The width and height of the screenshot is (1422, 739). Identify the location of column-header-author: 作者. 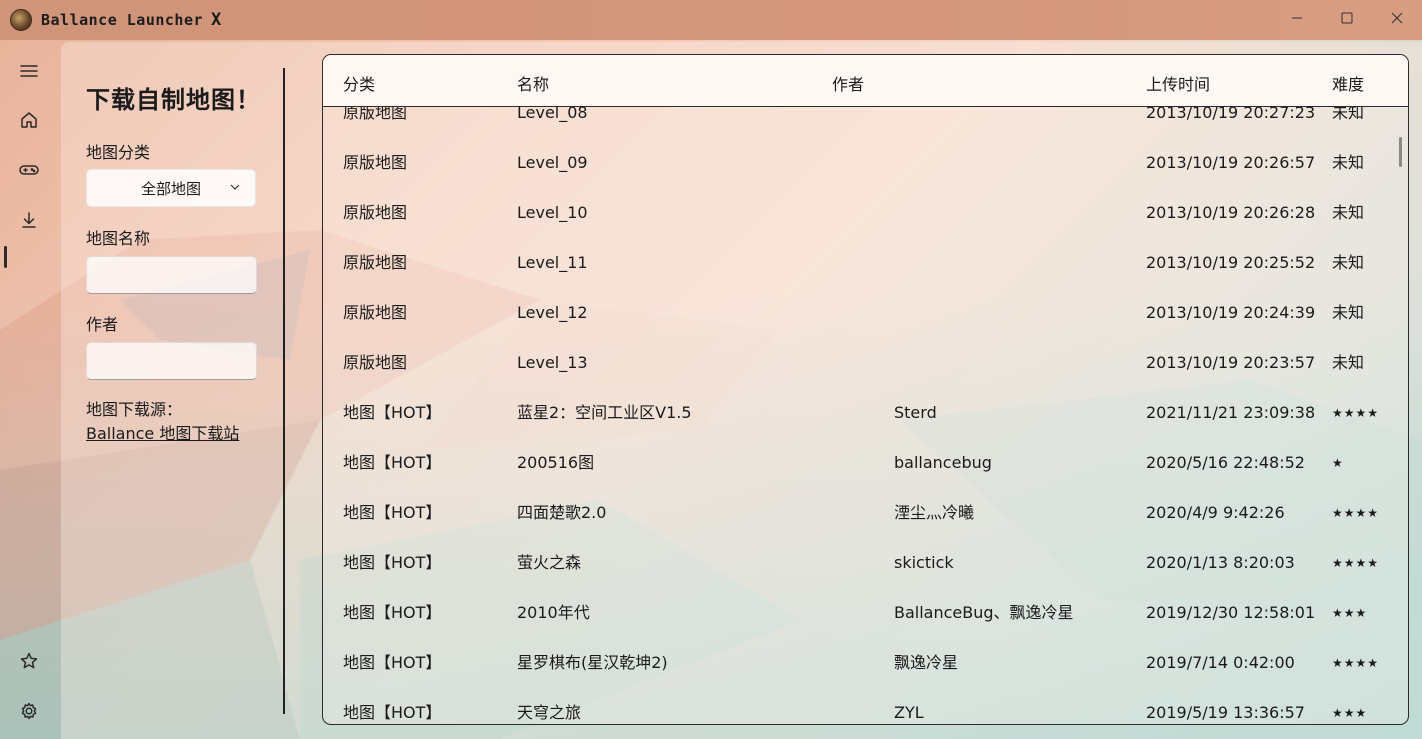
(848, 83).